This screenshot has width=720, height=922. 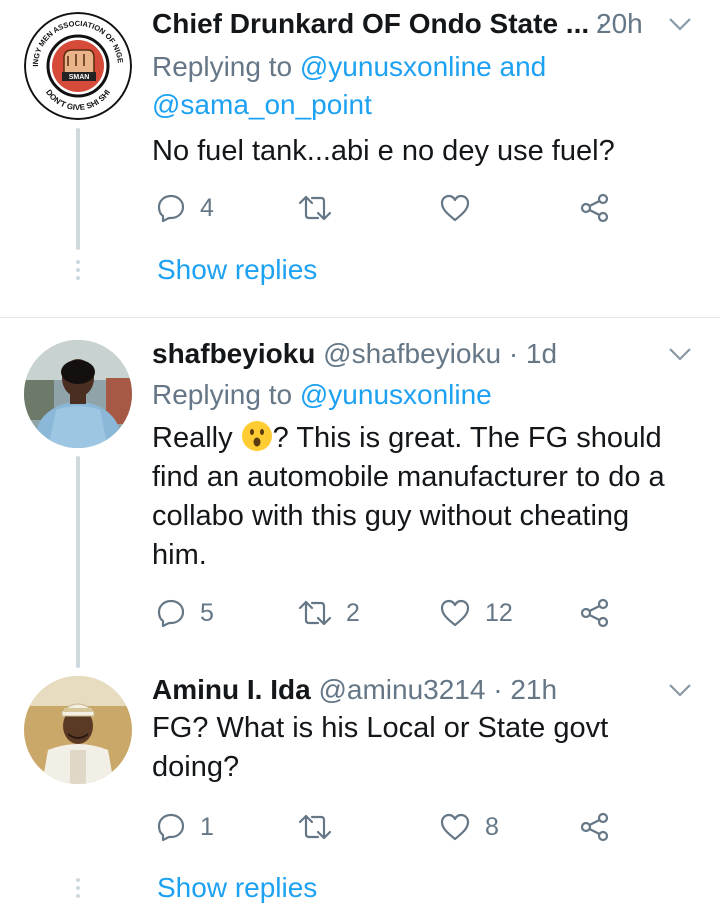 What do you see at coordinates (207, 207) in the screenshot?
I see `reply-count: 4` at bounding box center [207, 207].